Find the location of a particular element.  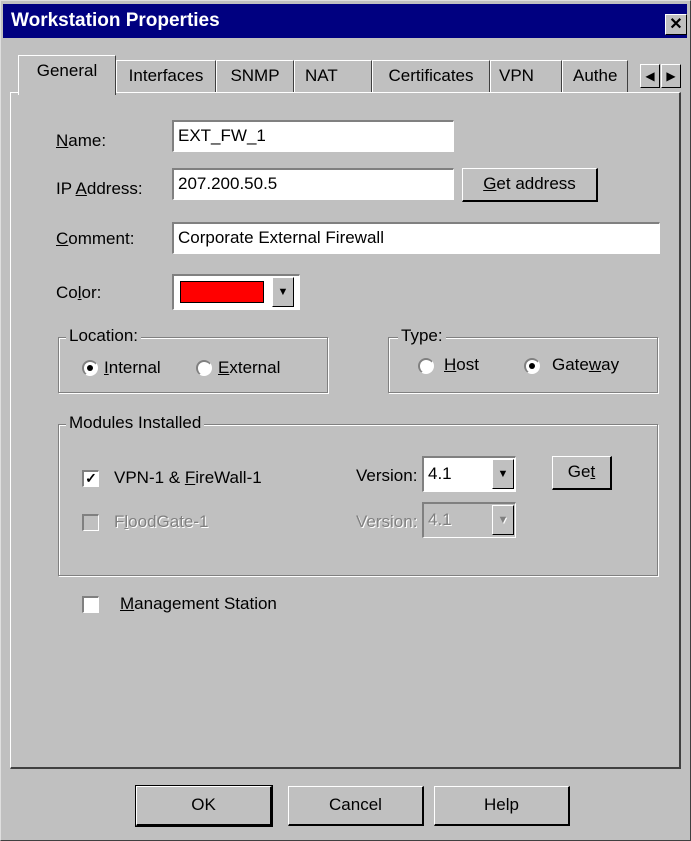

tab-label: Certificates is located at coordinates (431, 75).